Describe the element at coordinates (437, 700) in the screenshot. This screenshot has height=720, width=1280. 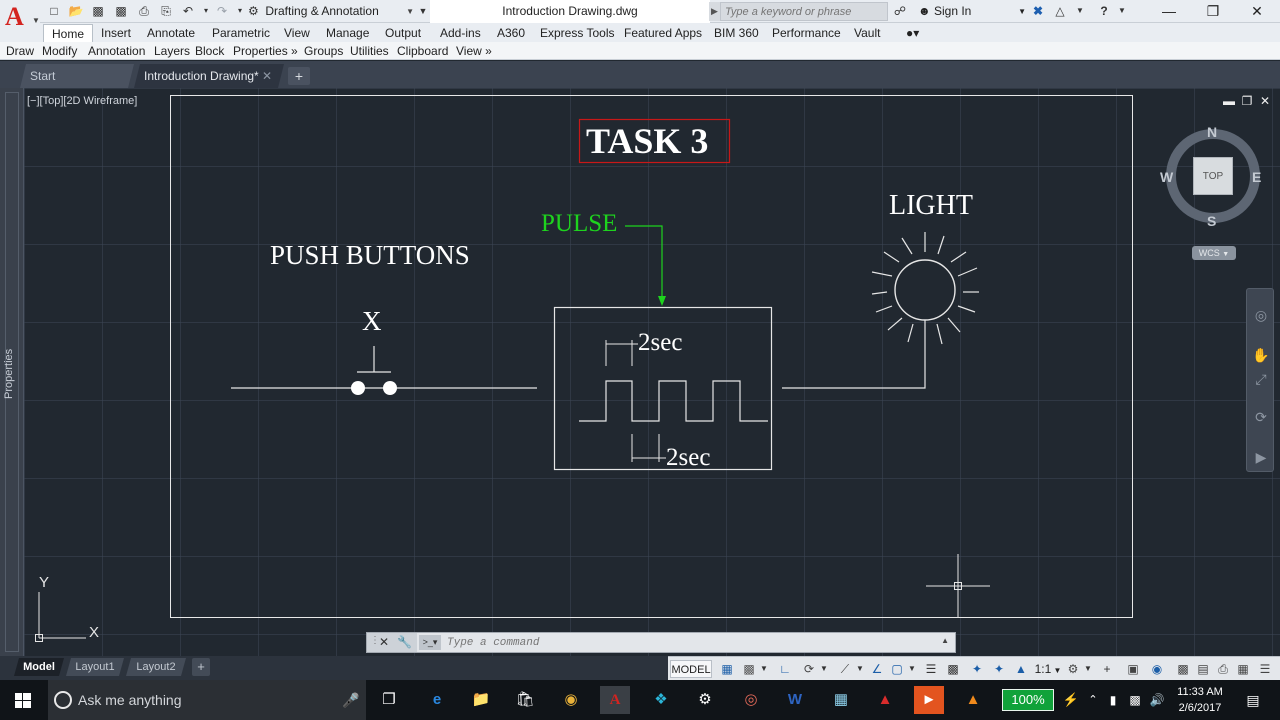
I see `edge-browser-icon: e` at that location.